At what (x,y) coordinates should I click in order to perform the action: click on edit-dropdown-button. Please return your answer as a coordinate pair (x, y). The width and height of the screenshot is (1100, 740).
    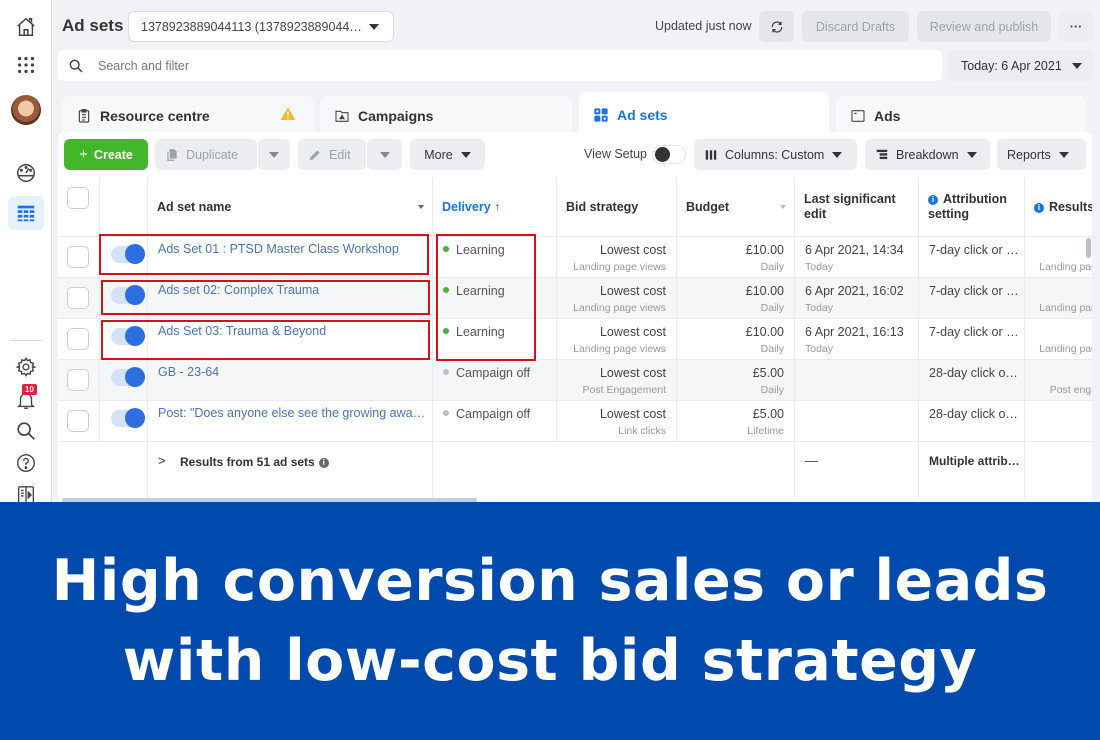
    Looking at the image, I should click on (384, 154).